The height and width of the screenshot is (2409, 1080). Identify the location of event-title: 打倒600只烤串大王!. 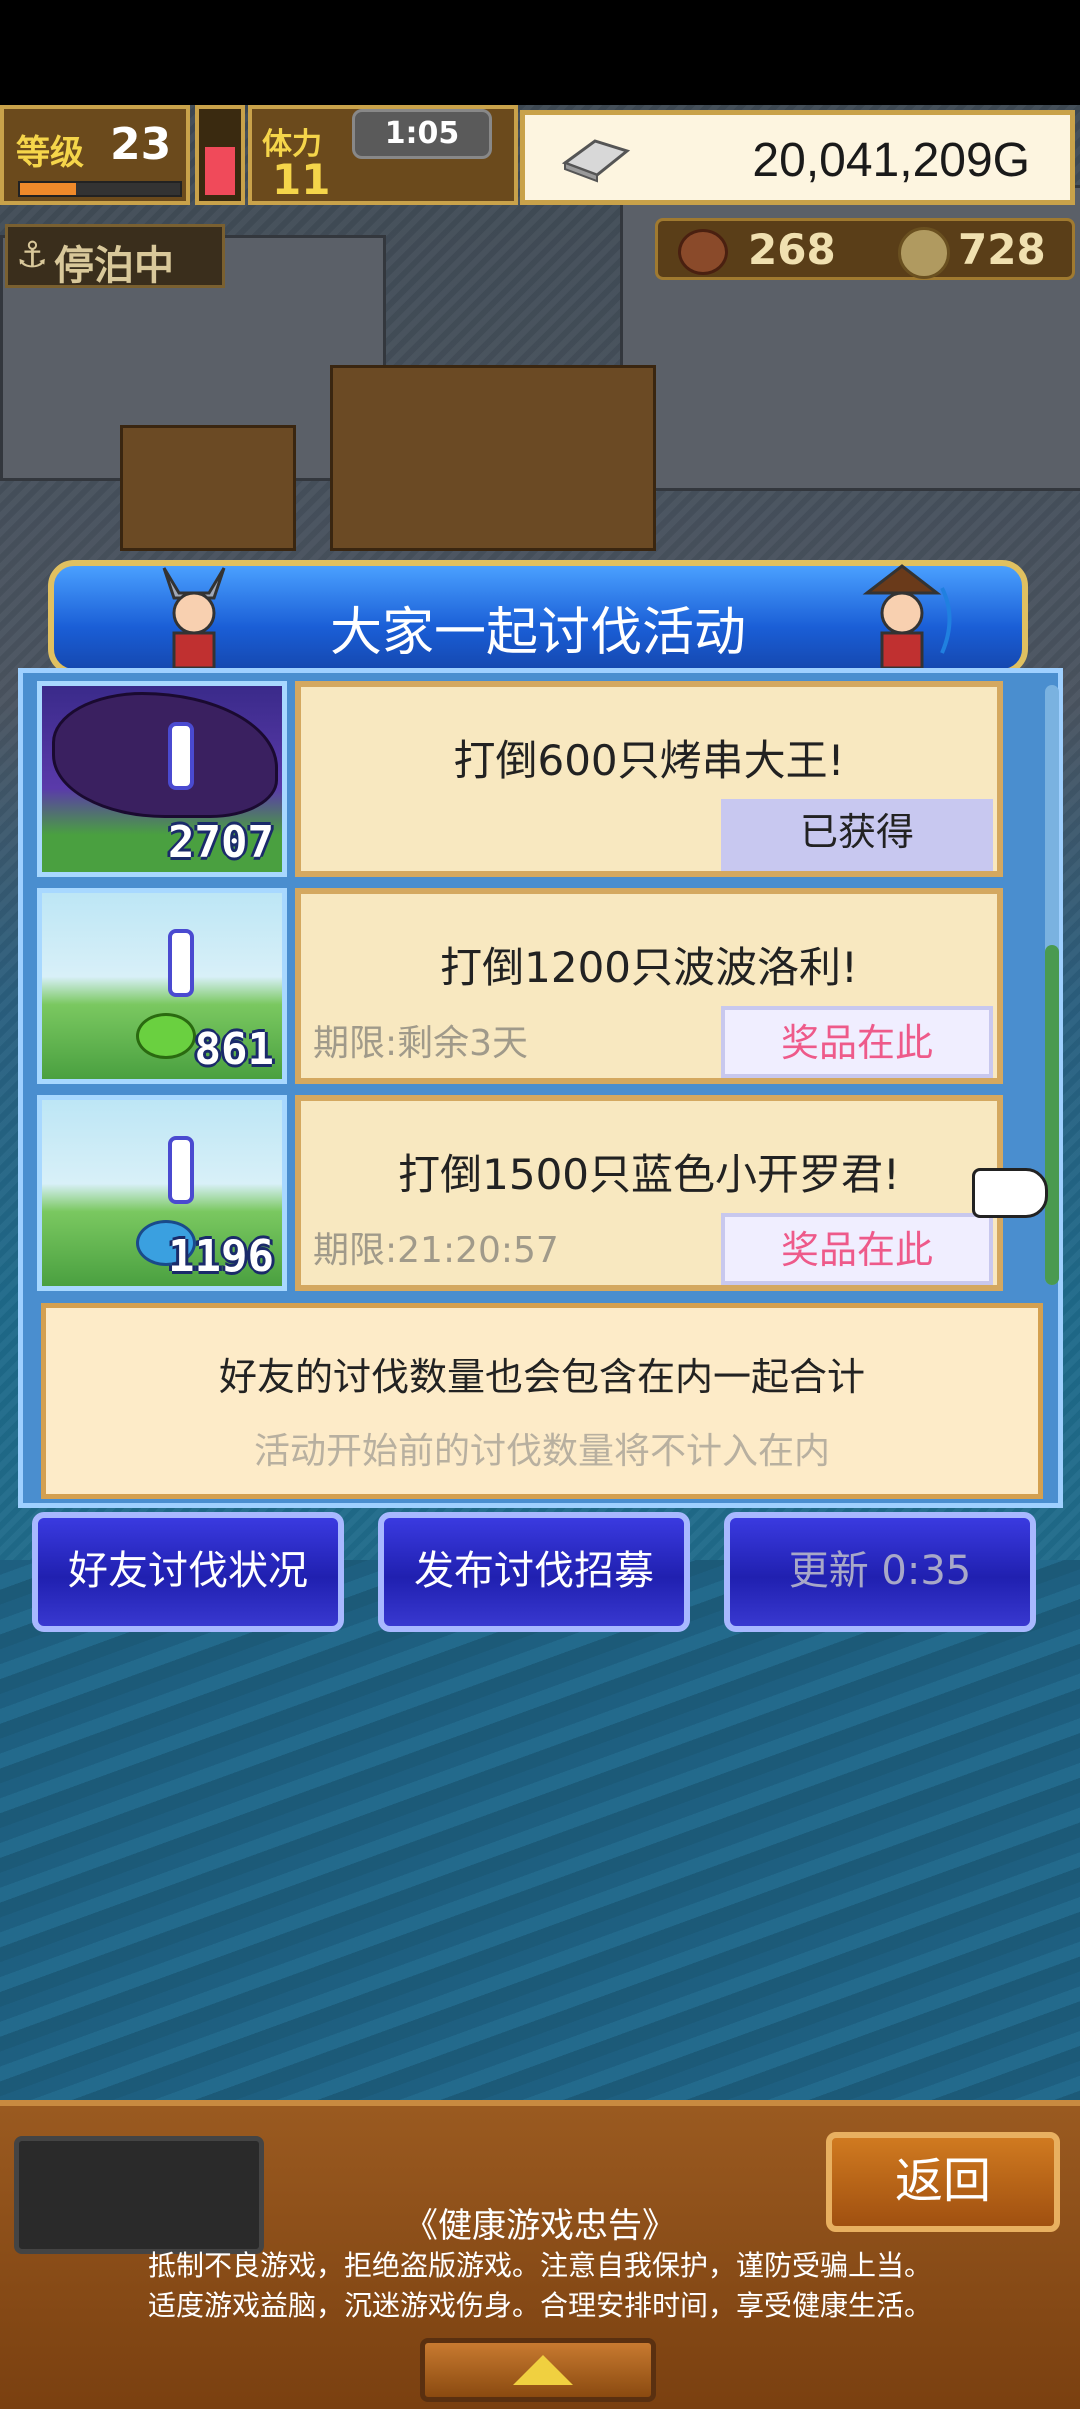
(649, 760).